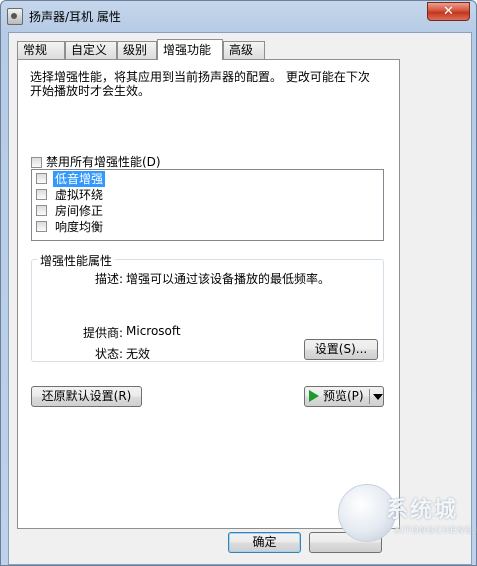  I want to click on tab-general: 常规, so click(41, 50).